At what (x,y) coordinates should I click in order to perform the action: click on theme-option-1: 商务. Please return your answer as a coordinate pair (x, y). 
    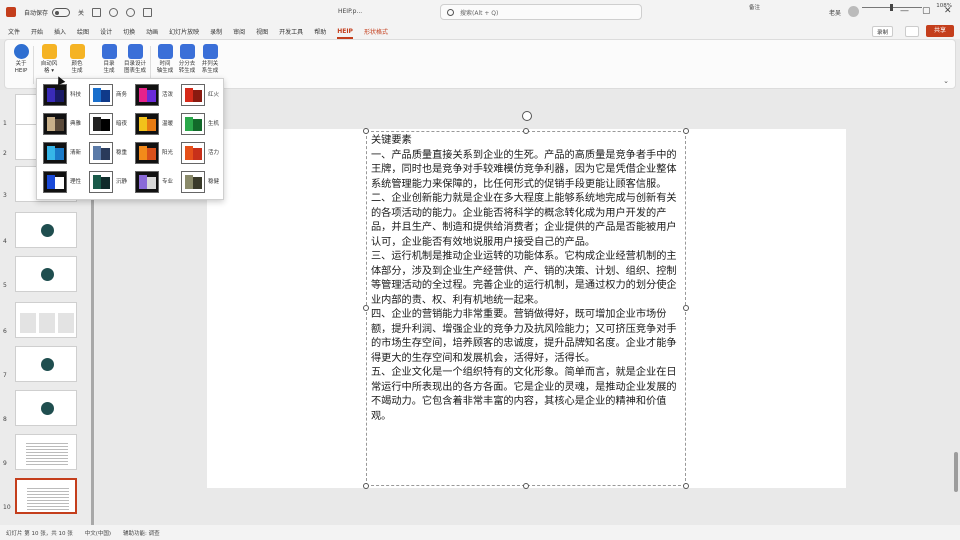
    Looking at the image, I should click on (107, 95).